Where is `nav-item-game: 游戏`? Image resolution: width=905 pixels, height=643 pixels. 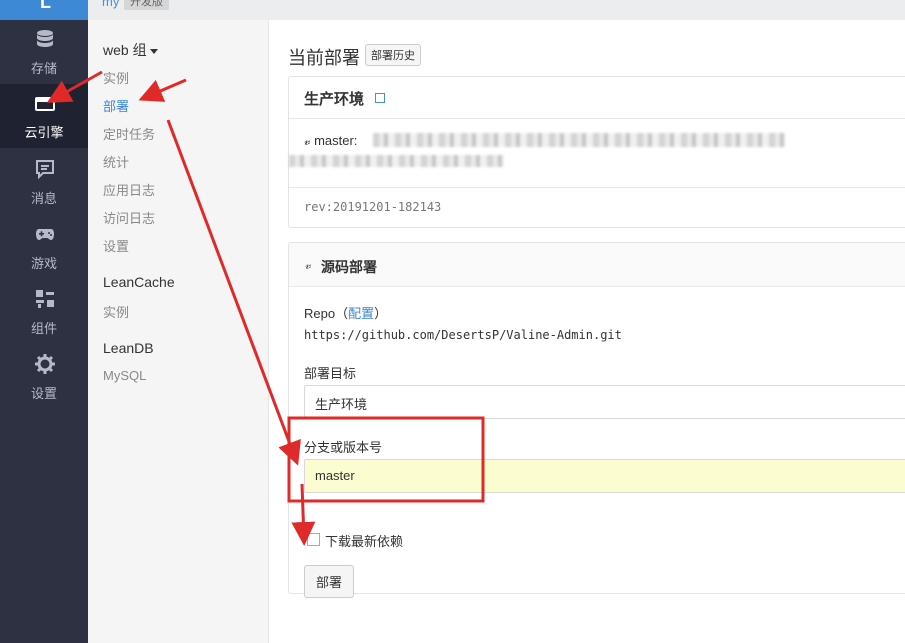 nav-item-game: 游戏 is located at coordinates (44, 247).